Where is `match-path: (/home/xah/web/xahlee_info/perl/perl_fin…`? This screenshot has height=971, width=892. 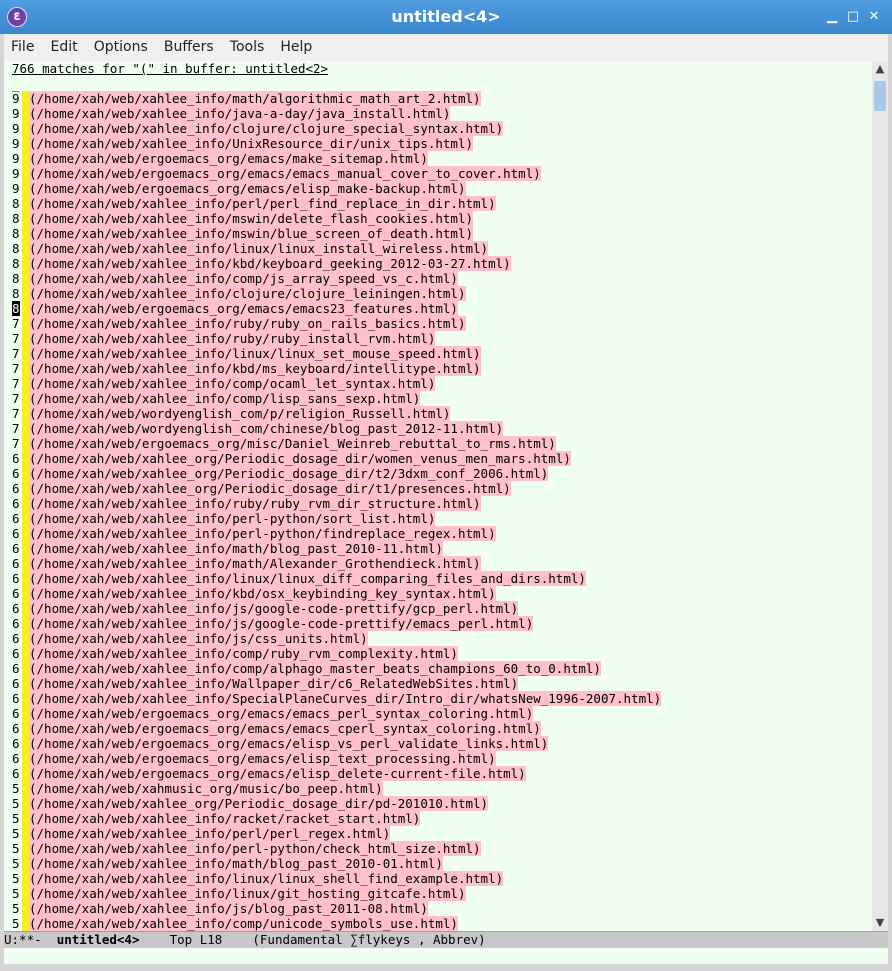
match-path: (/home/xah/web/xahlee_info/perl/perl_fin… is located at coordinates (262, 203).